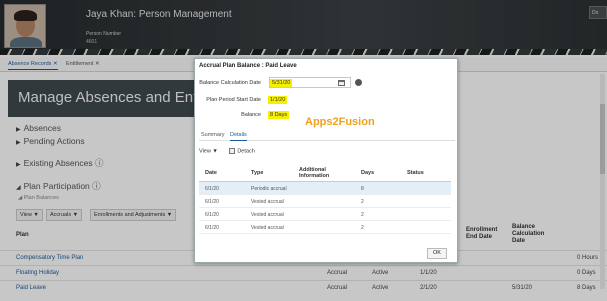  What do you see at coordinates (227, 151) in the screenshot?
I see `details-toolbar: View ▼ Detach` at bounding box center [227, 151].